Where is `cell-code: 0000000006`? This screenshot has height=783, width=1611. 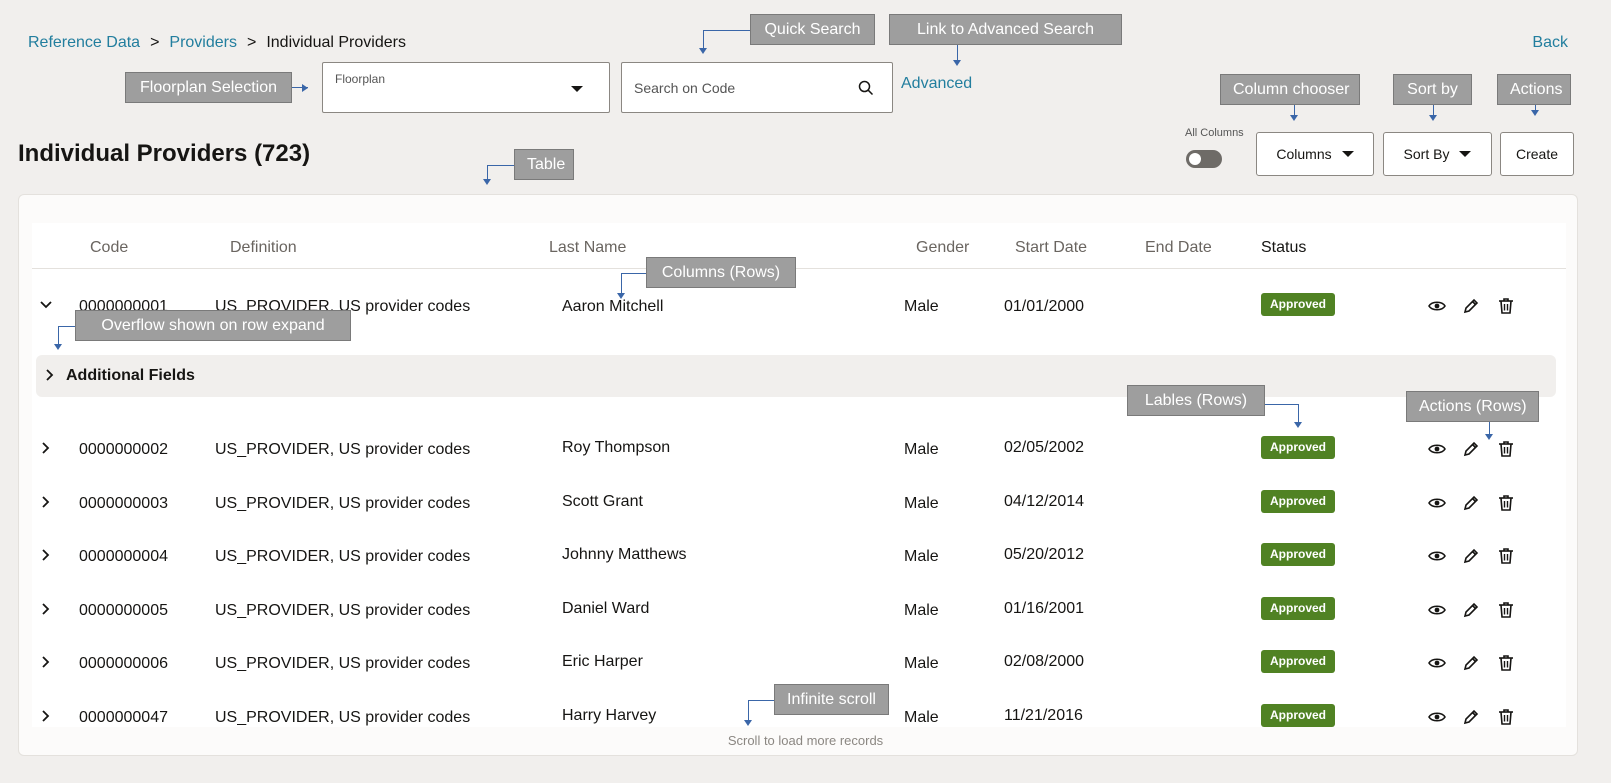 cell-code: 0000000006 is located at coordinates (123, 663).